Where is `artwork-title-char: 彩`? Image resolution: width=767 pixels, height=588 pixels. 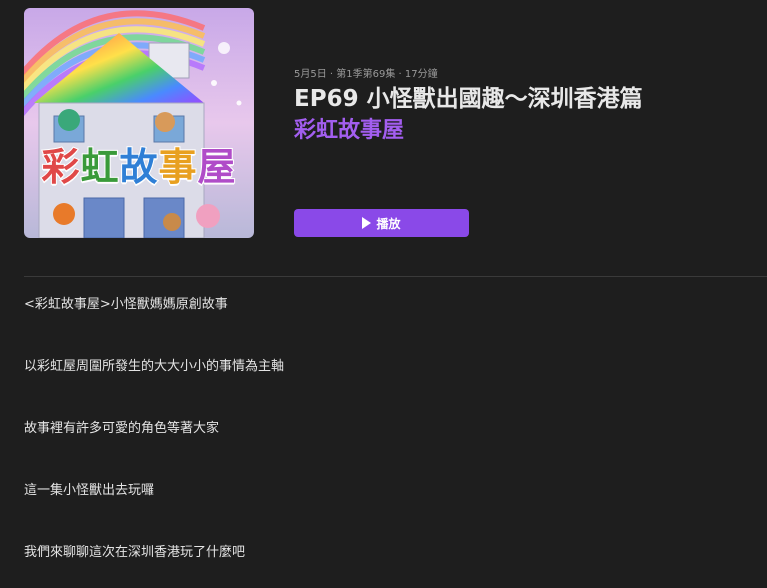
artwork-title-char: 彩 is located at coordinates (60, 167).